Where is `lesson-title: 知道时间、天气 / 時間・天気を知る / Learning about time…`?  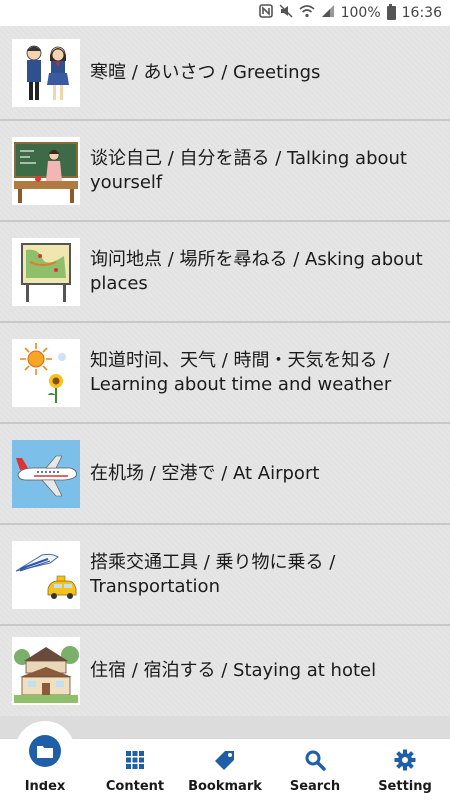
lesson-title: 知道时间、天气 / 時間・天気を知る / Learning about time… is located at coordinates (241, 372).